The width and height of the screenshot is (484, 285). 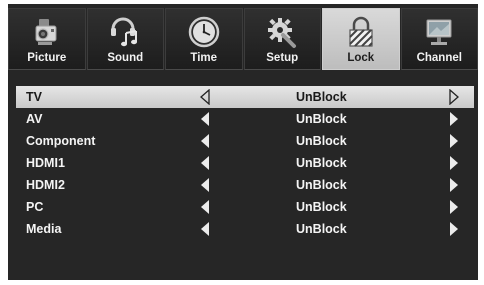 I want to click on tab-channel: Channel, so click(x=439, y=39).